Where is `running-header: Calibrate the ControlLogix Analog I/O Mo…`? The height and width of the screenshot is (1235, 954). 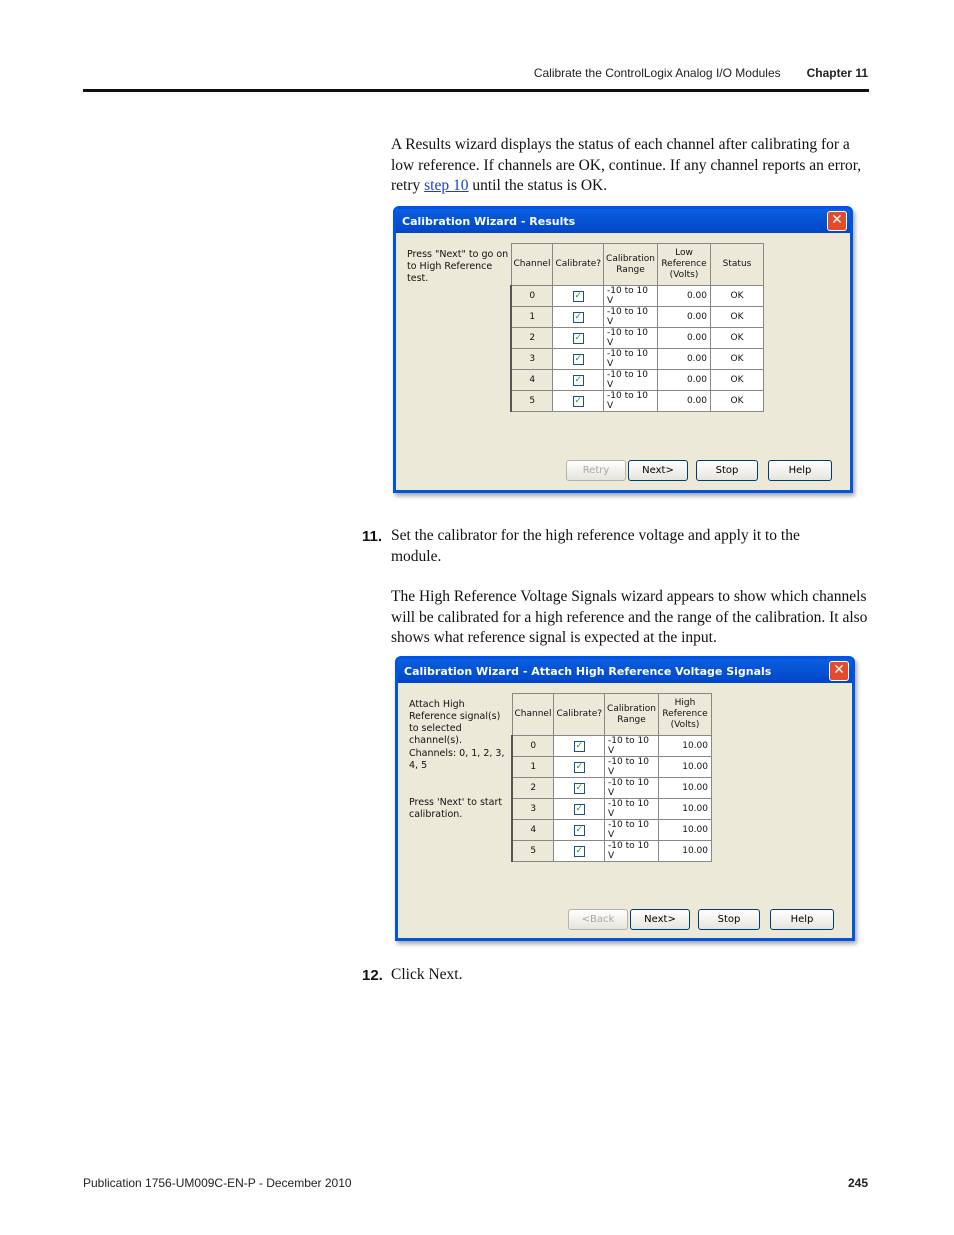
running-header: Calibrate the ControlLogix Analog I/O Mo… is located at coordinates (701, 73).